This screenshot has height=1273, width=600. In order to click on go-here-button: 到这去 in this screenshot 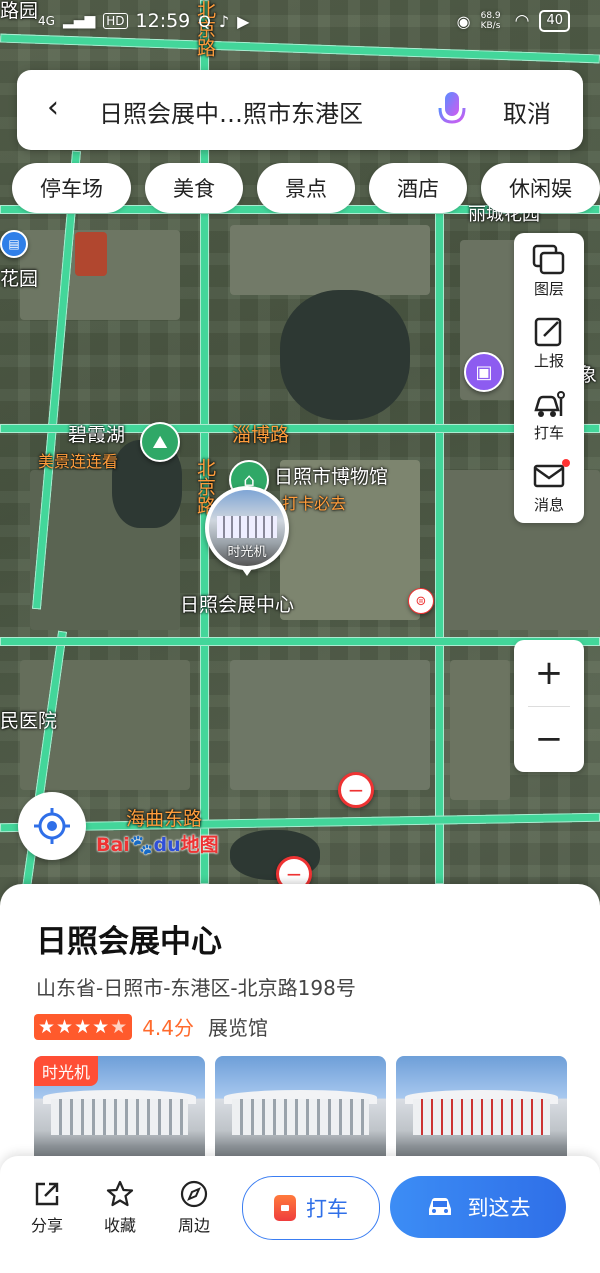, I will do `click(478, 1207)`.